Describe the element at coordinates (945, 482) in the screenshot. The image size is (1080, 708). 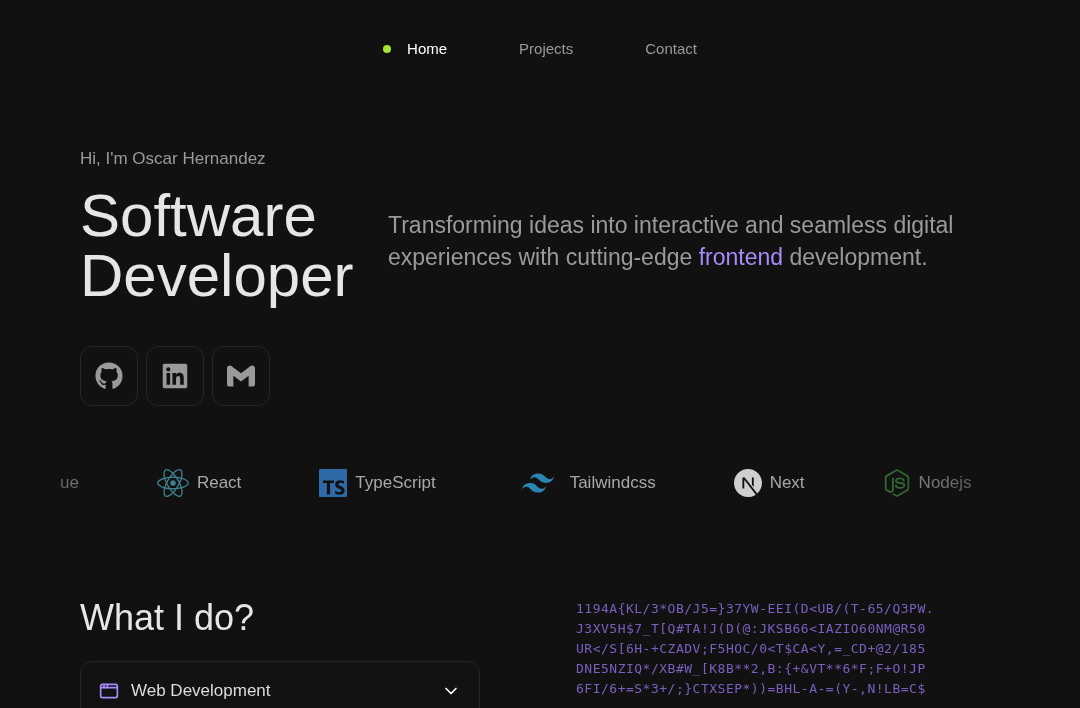
I see `tech-label: Nodejs` at that location.